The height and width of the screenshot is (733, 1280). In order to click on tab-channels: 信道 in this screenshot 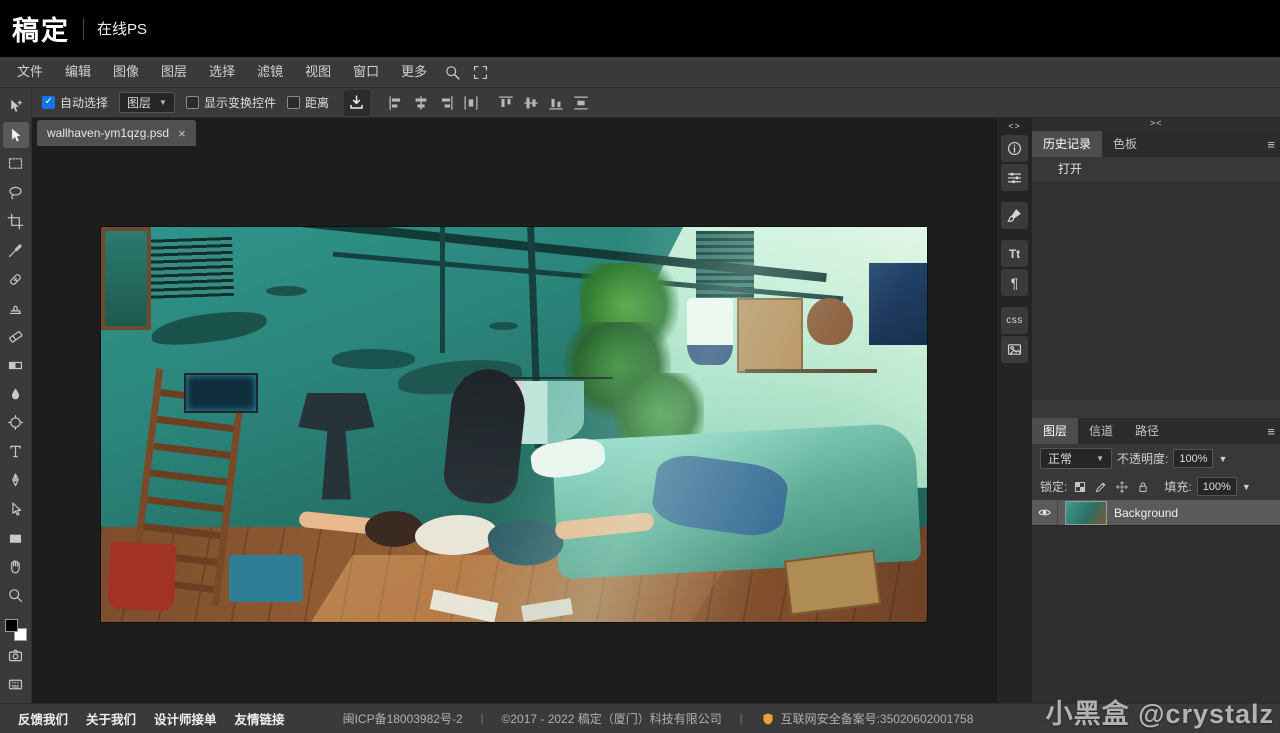, I will do `click(1101, 431)`.